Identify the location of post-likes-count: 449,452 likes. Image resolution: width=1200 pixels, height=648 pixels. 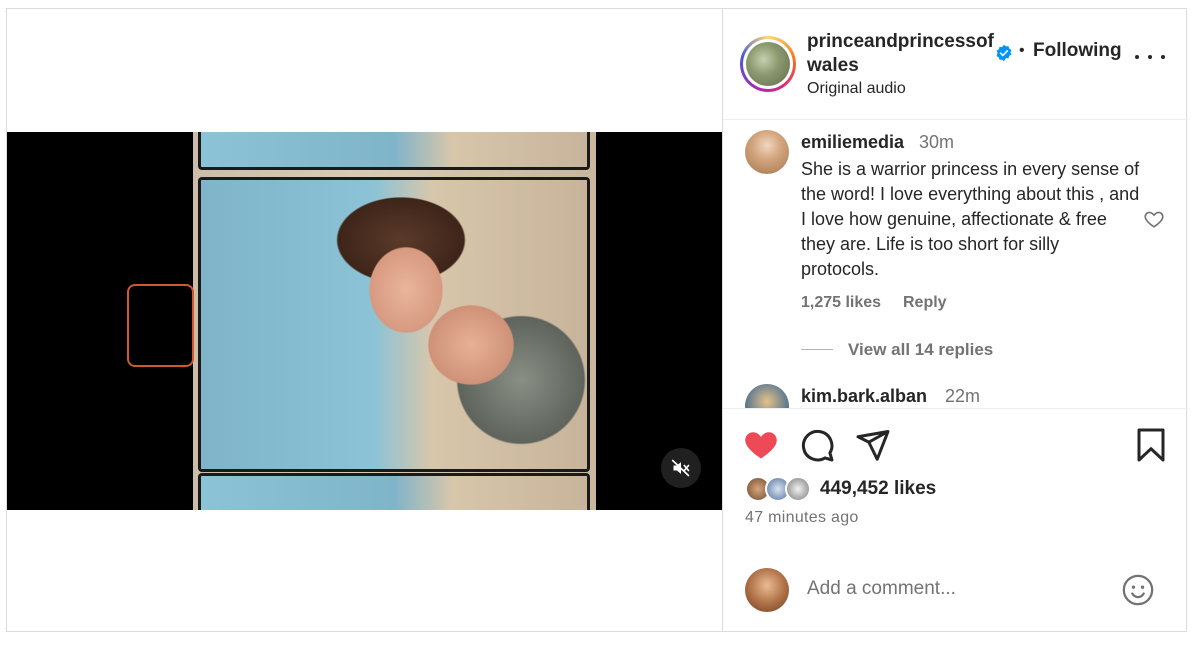
(878, 489).